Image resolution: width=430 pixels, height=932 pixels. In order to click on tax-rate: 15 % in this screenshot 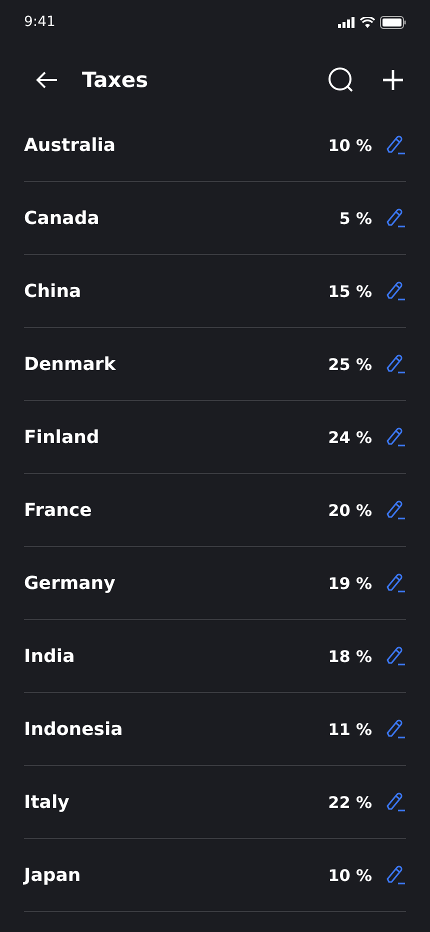, I will do `click(350, 291)`.